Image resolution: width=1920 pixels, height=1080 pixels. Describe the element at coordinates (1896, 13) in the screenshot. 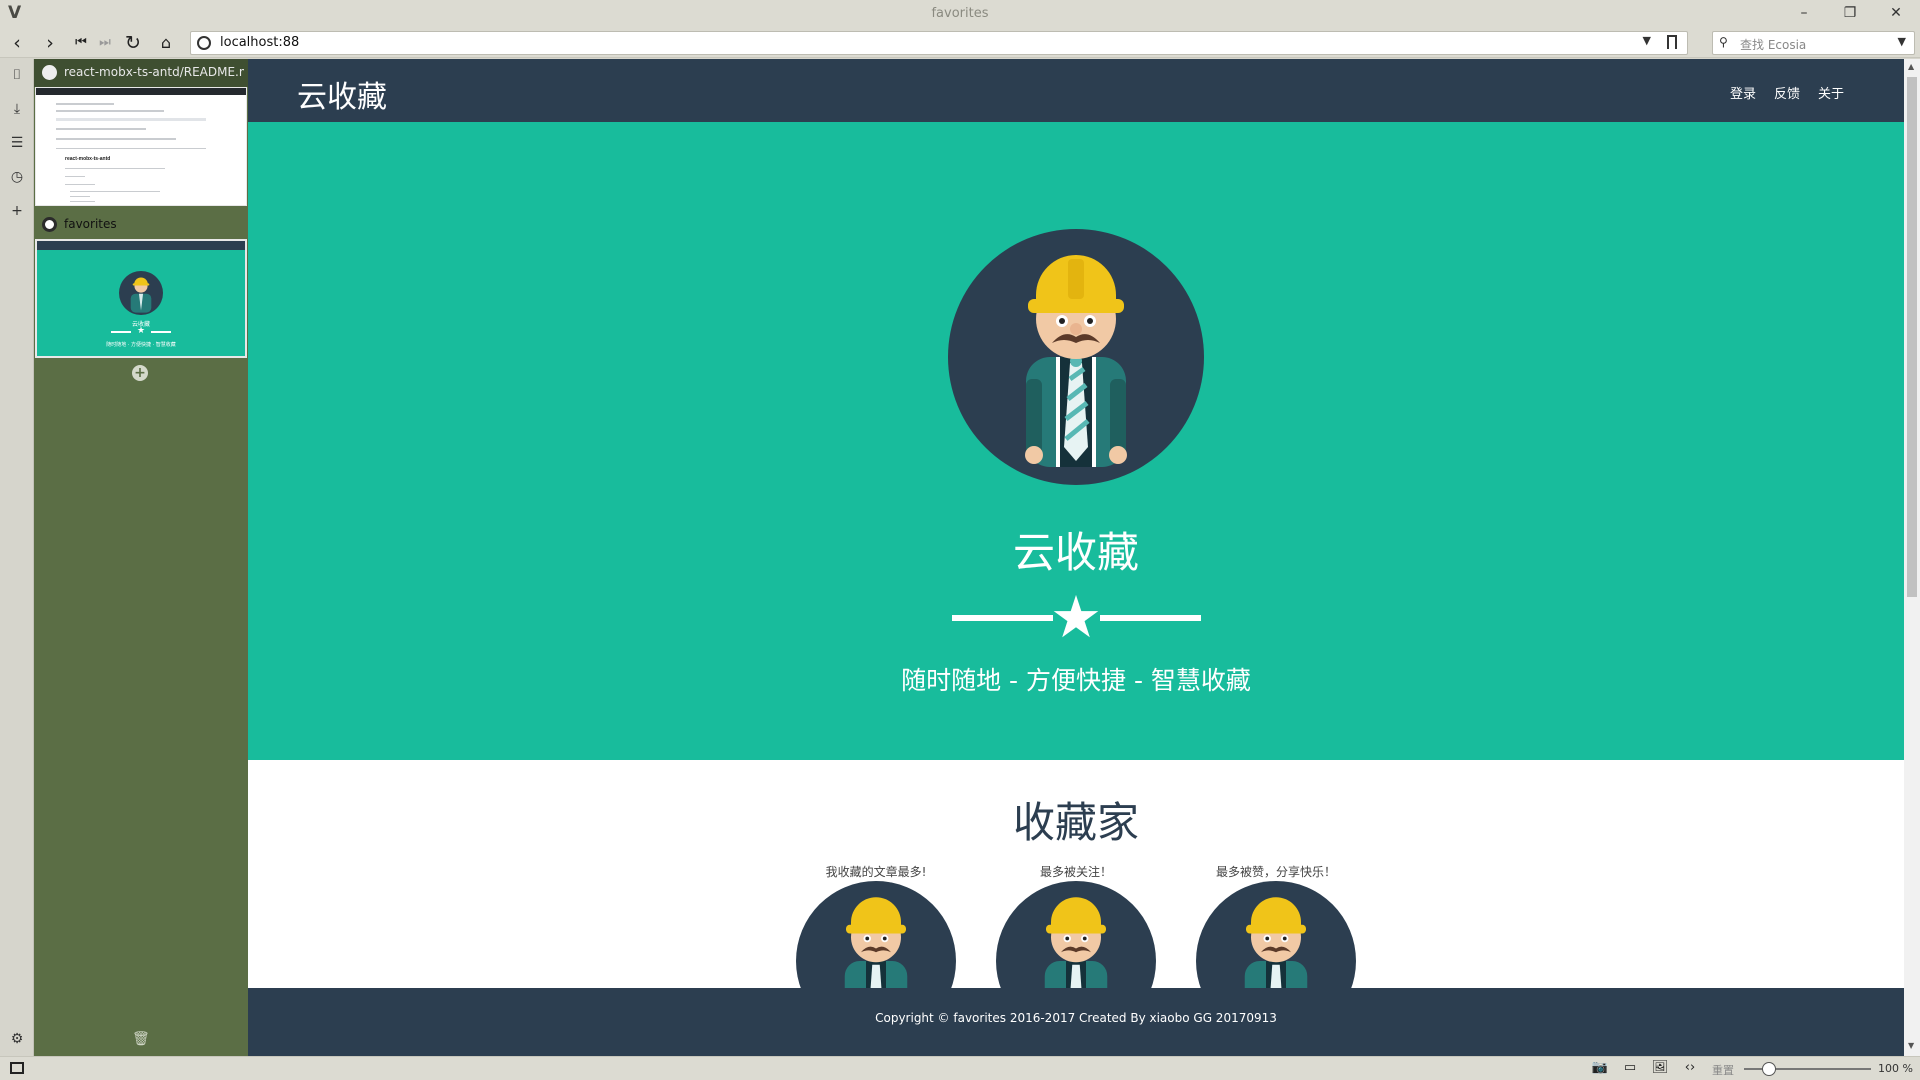

I see `close-icon: ✕` at that location.